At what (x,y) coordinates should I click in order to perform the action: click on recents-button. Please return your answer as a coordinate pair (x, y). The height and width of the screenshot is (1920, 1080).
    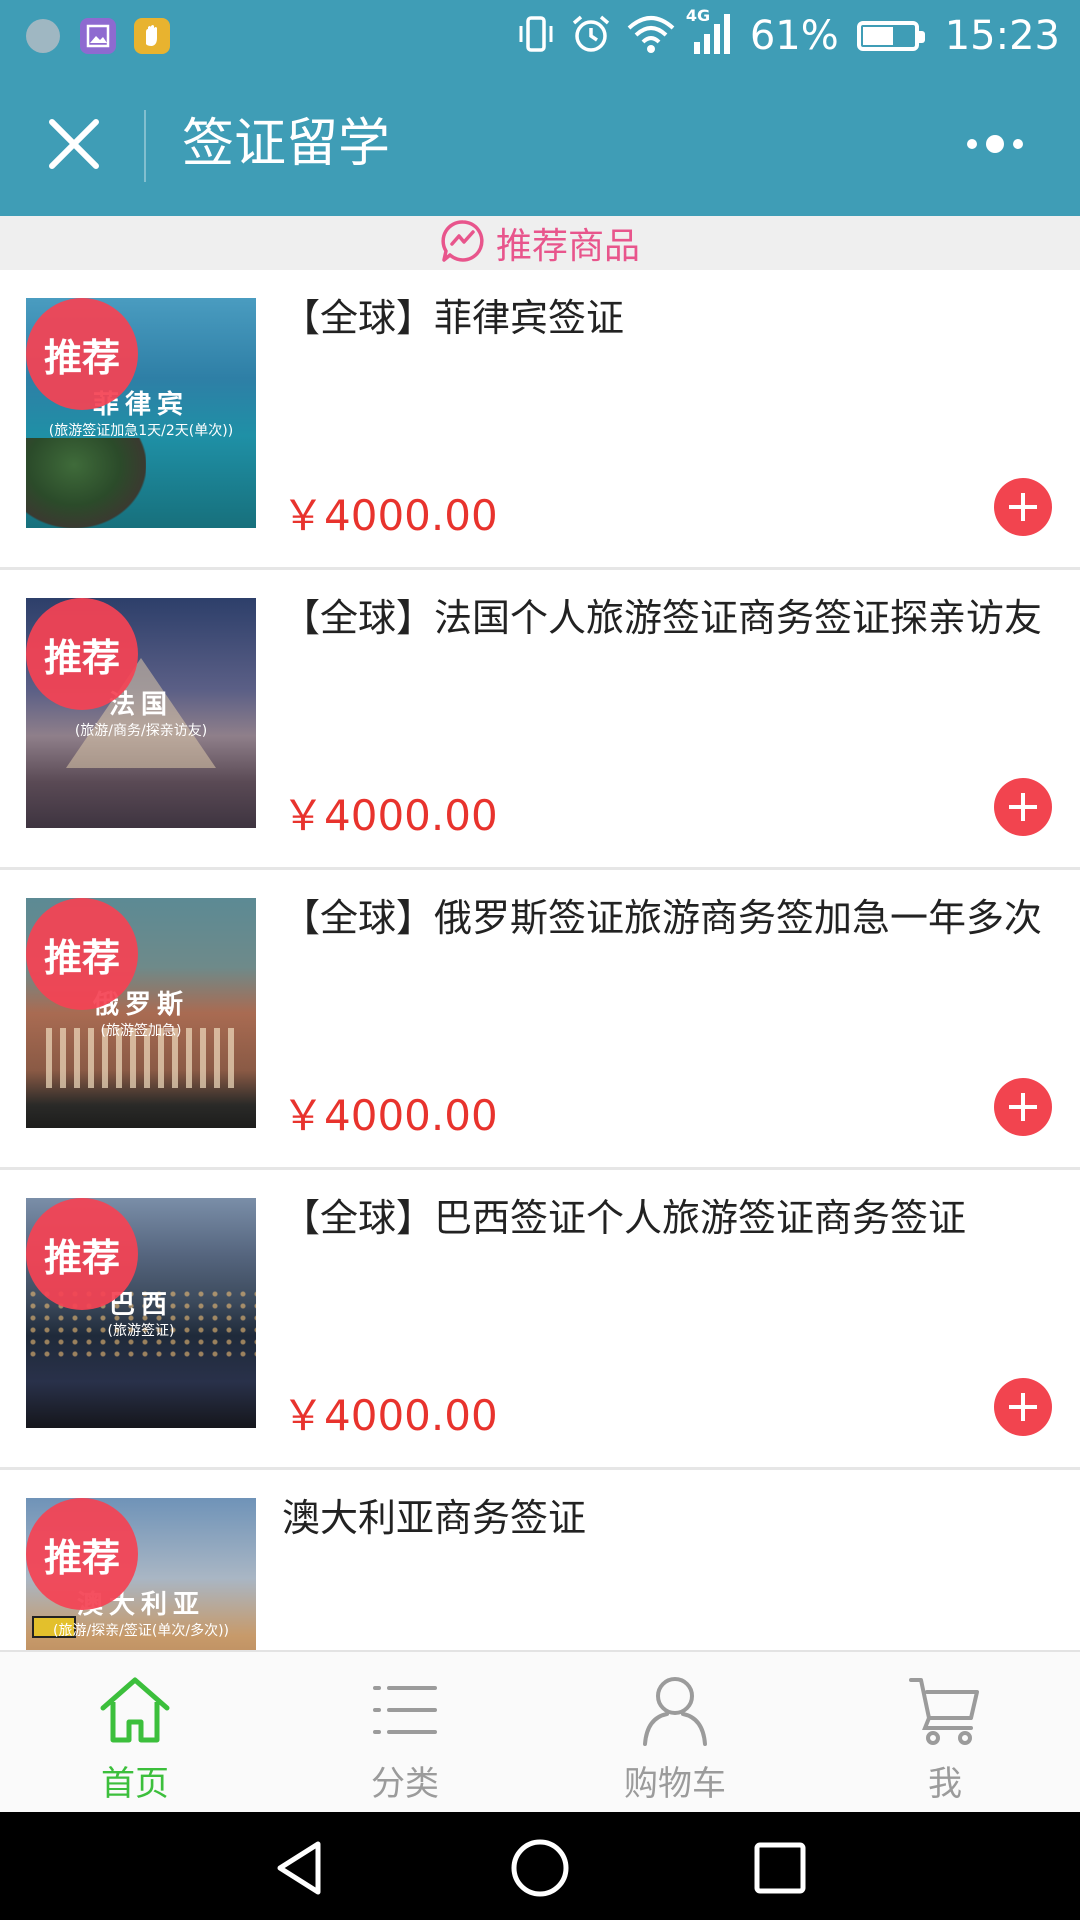
    Looking at the image, I should click on (780, 1868).